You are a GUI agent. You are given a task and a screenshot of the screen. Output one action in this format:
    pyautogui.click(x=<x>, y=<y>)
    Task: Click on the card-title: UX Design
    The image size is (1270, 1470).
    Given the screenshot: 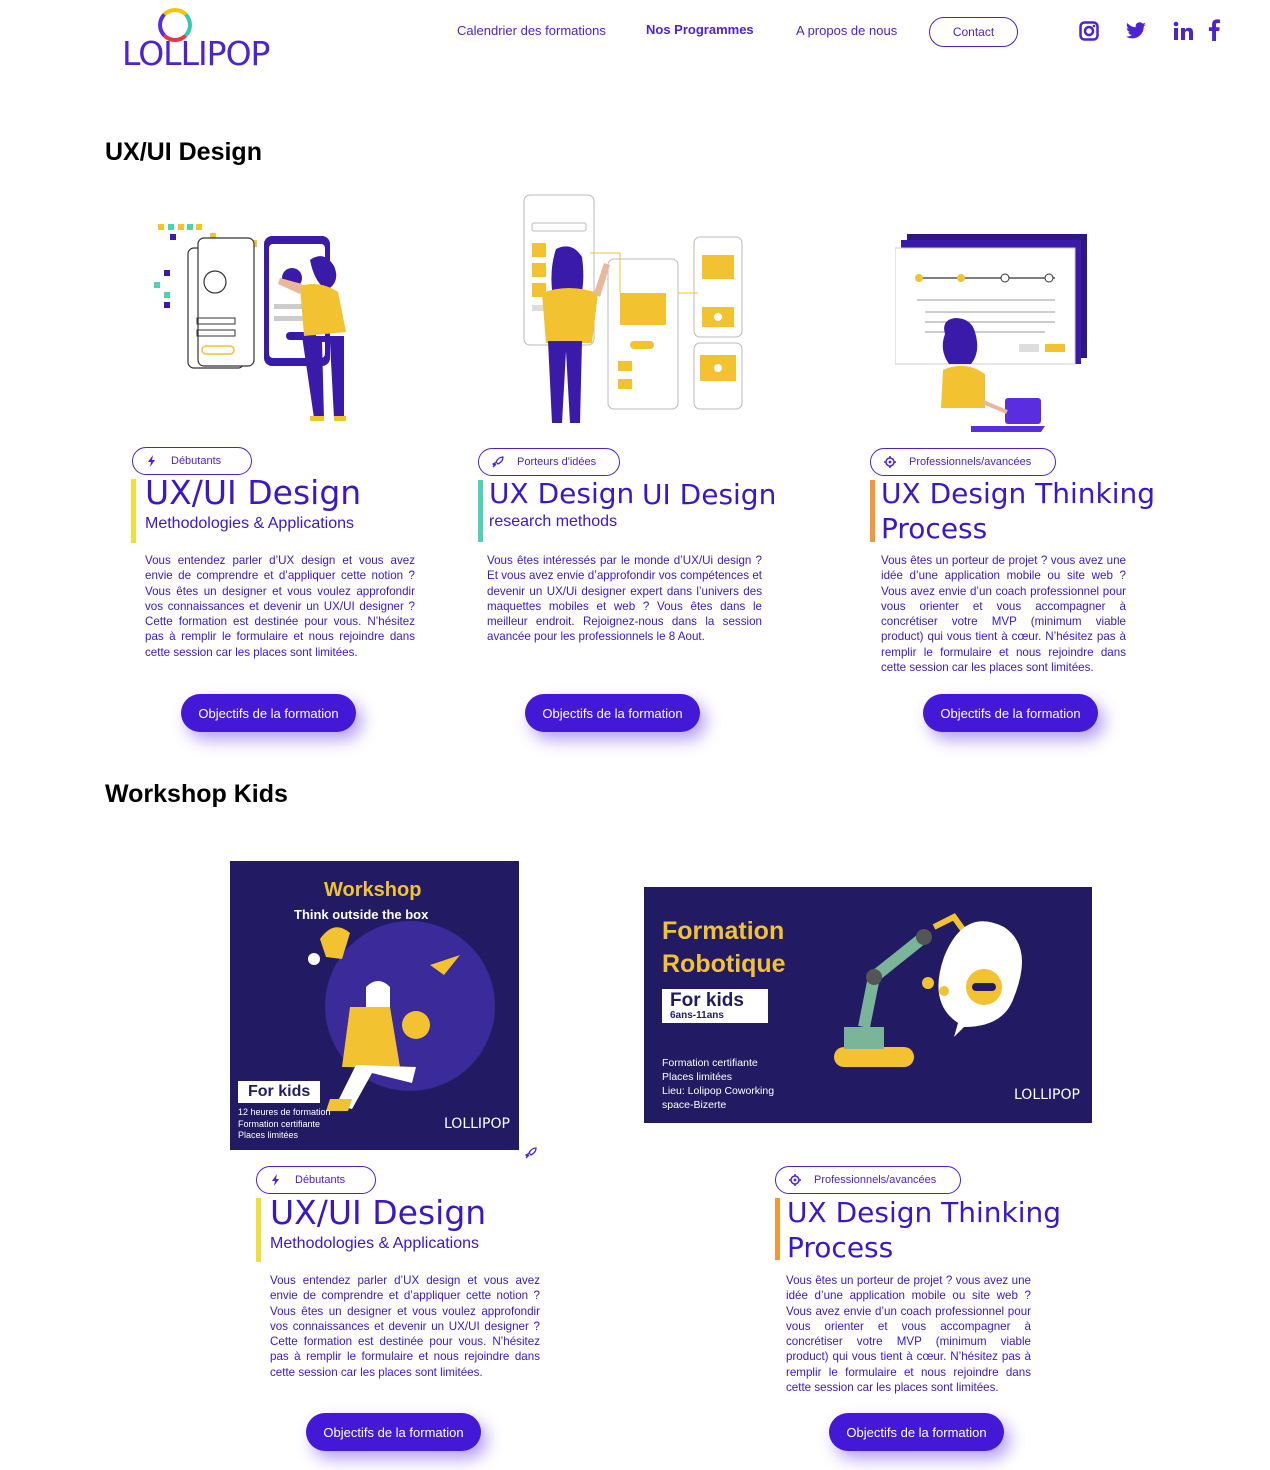 What is the action you would take?
    pyautogui.click(x=562, y=493)
    